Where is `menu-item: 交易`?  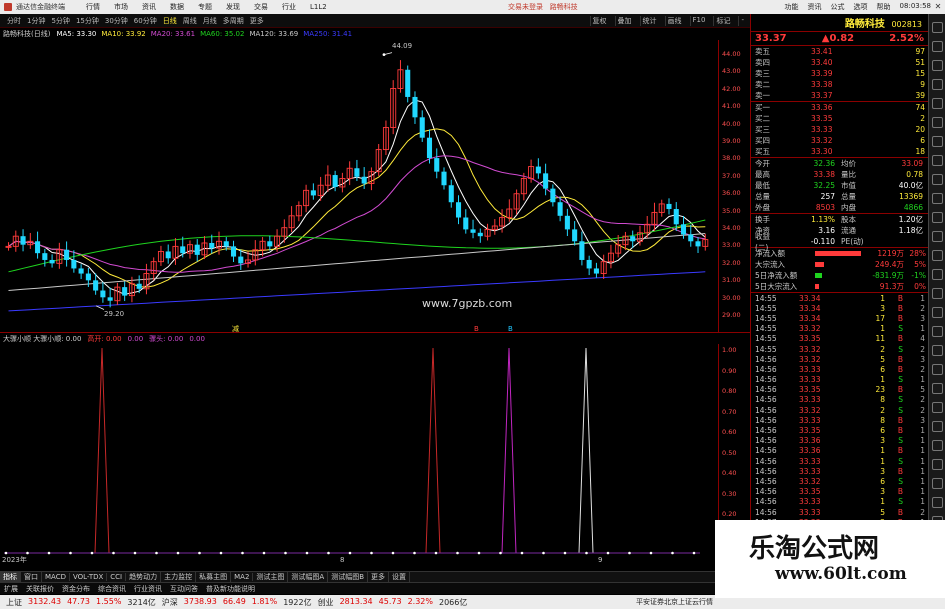 menu-item: 交易 is located at coordinates (261, 7).